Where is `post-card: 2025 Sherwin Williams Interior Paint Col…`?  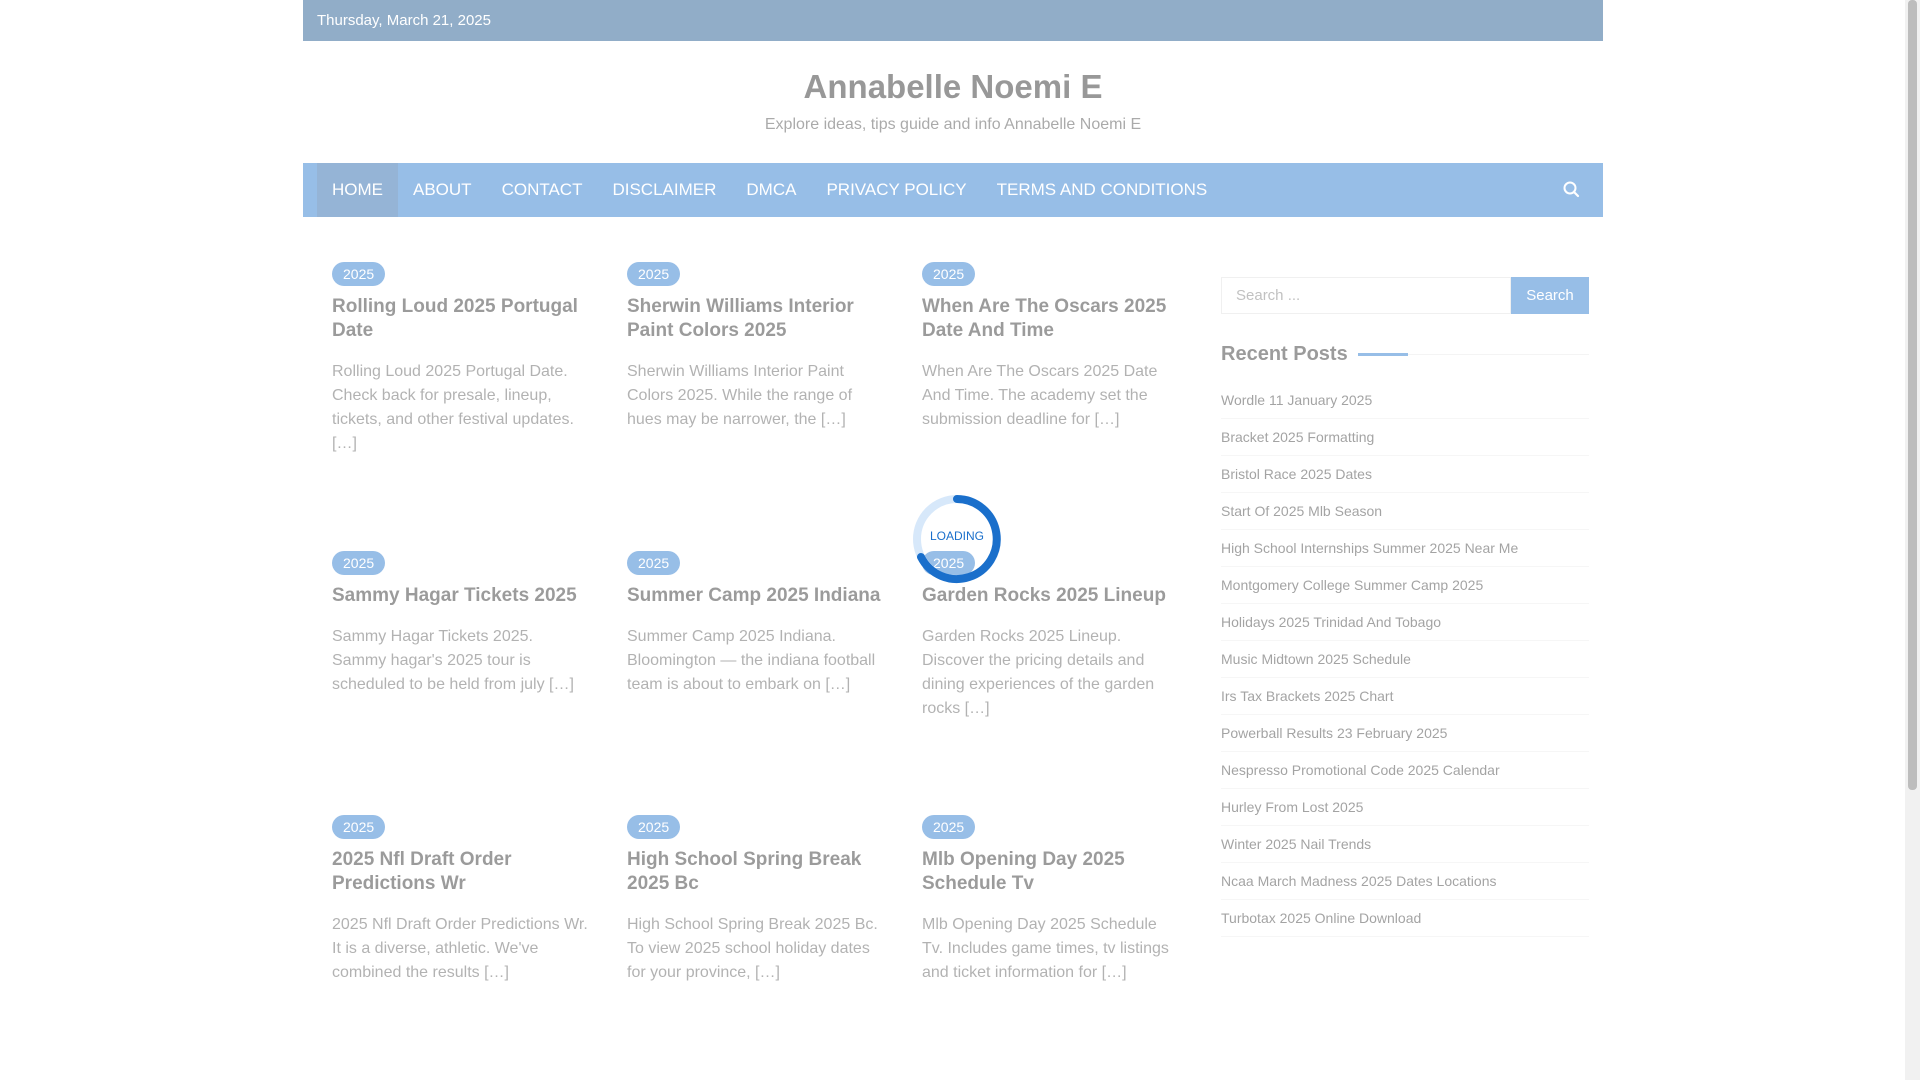 post-card: 2025 Sherwin Williams Interior Paint Col… is located at coordinates (756, 347).